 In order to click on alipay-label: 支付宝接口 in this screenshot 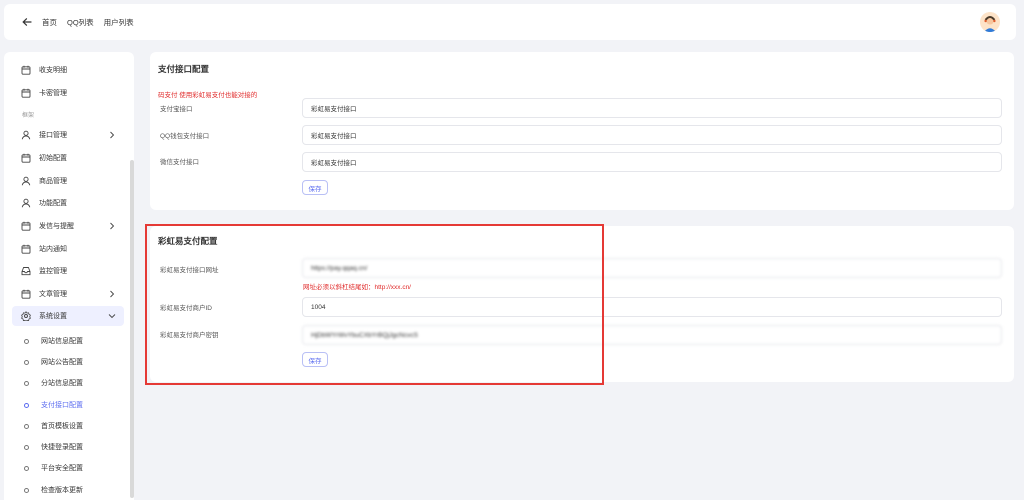, I will do `click(176, 109)`.